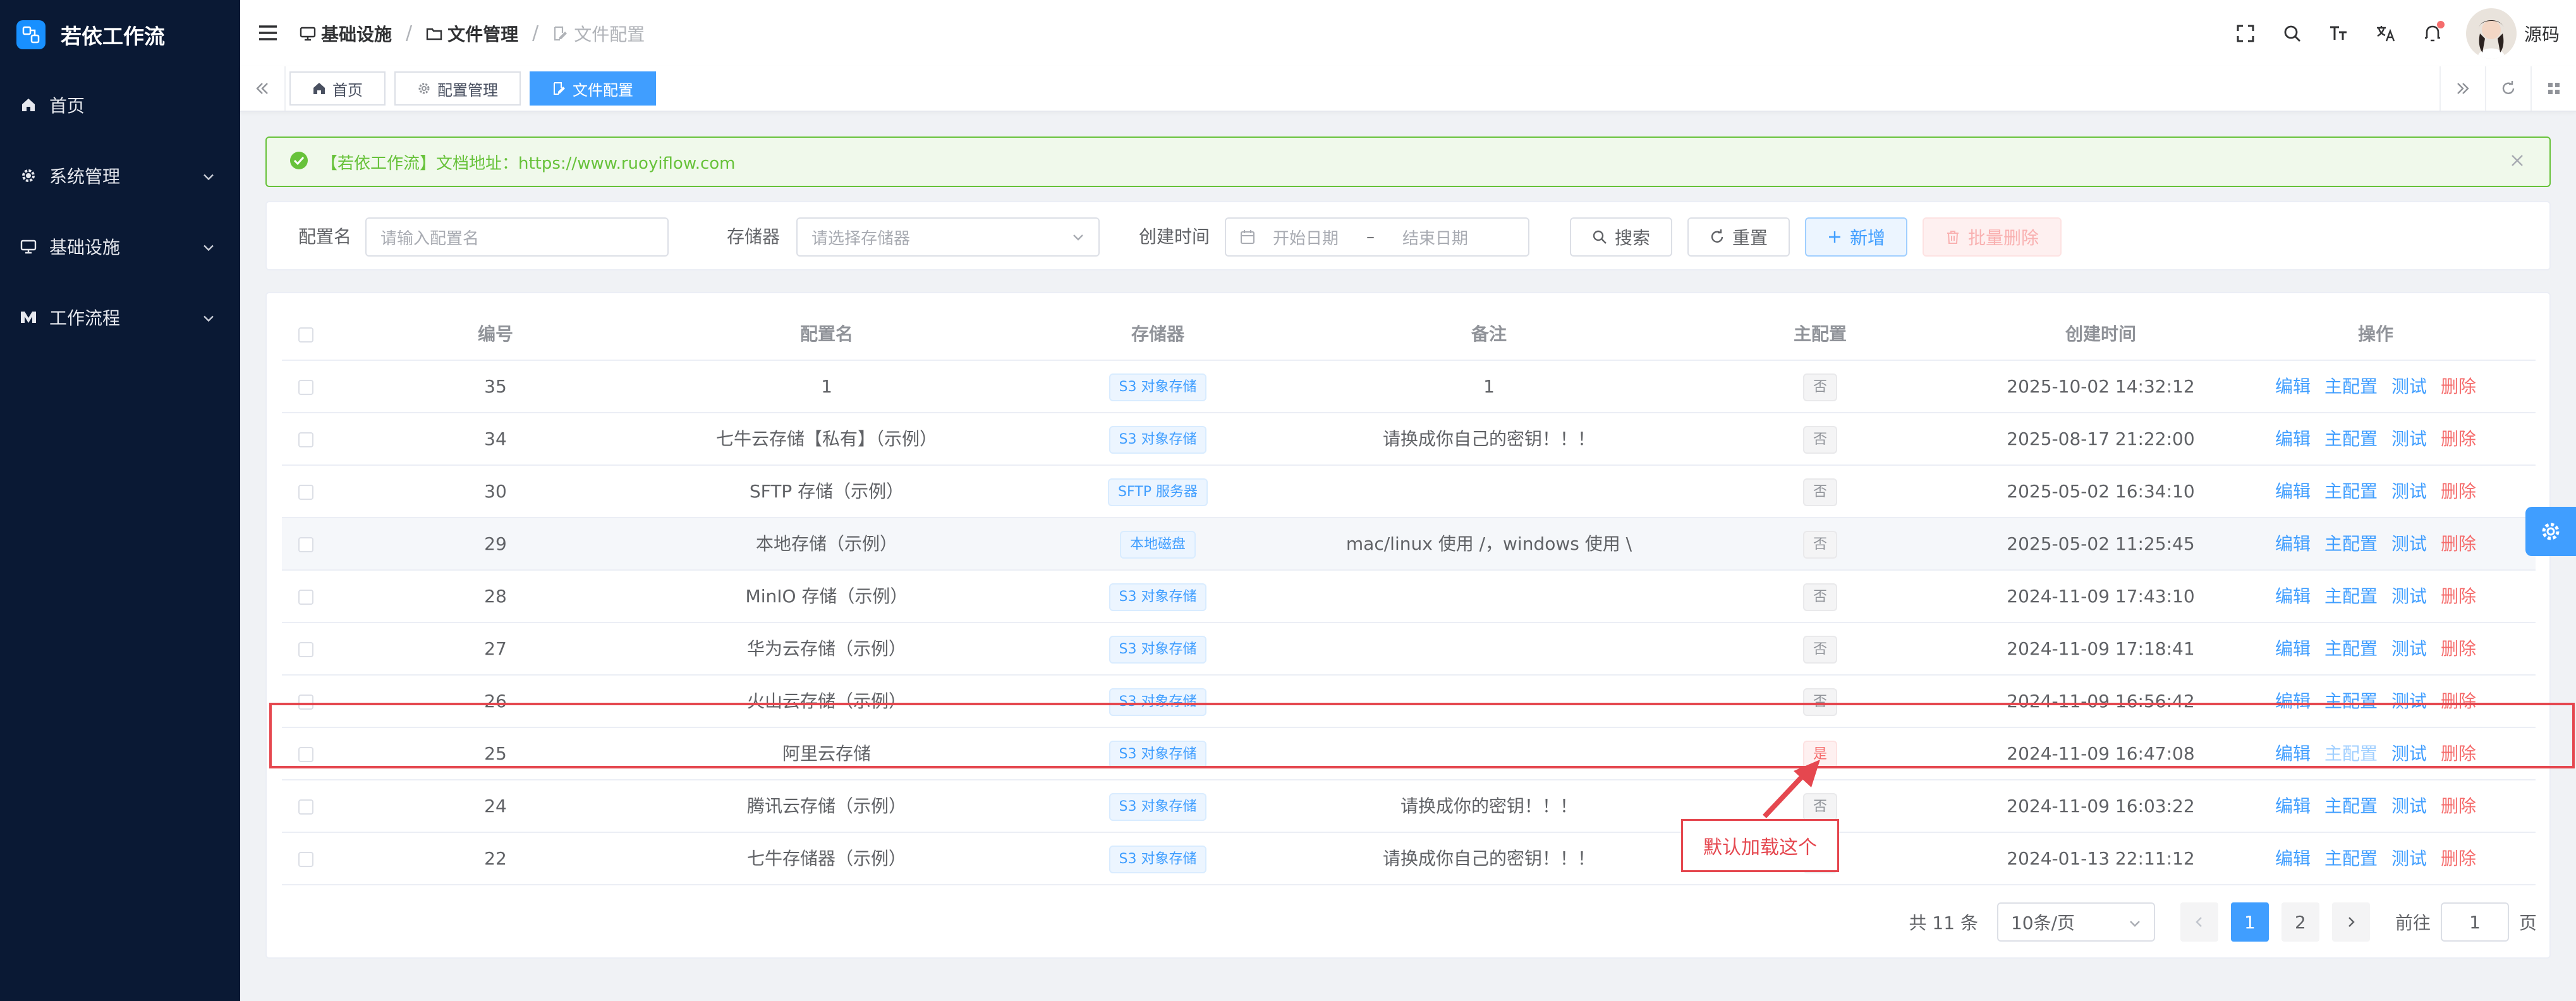  Describe the element at coordinates (1856, 237) in the screenshot. I see `add-button: 新增` at that location.